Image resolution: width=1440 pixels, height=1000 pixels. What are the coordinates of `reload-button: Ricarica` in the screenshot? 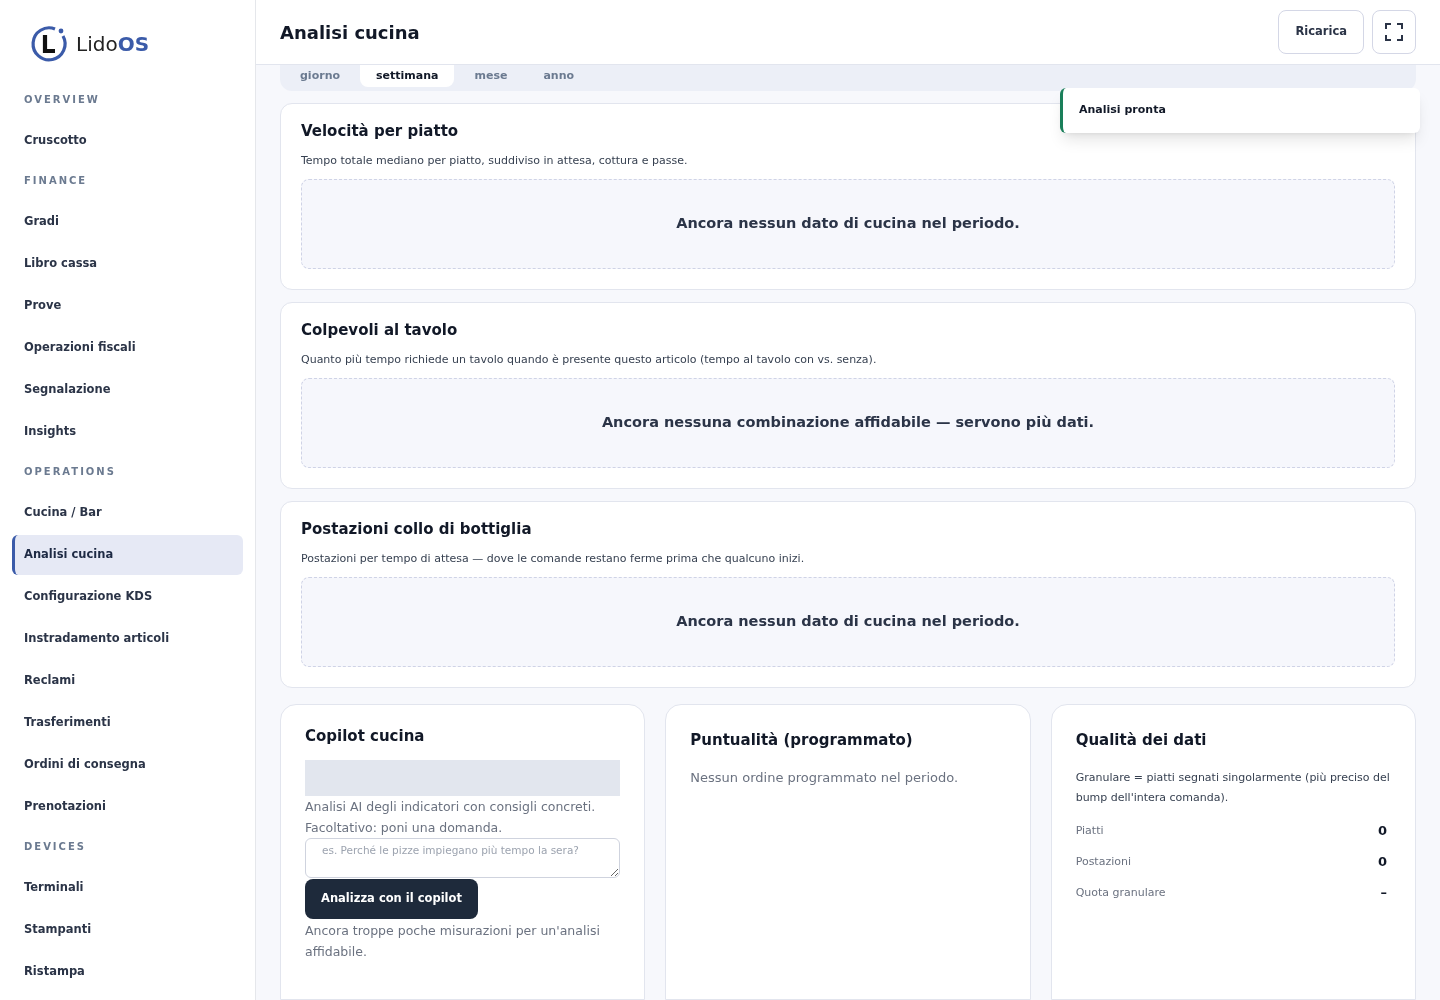 It's located at (1321, 32).